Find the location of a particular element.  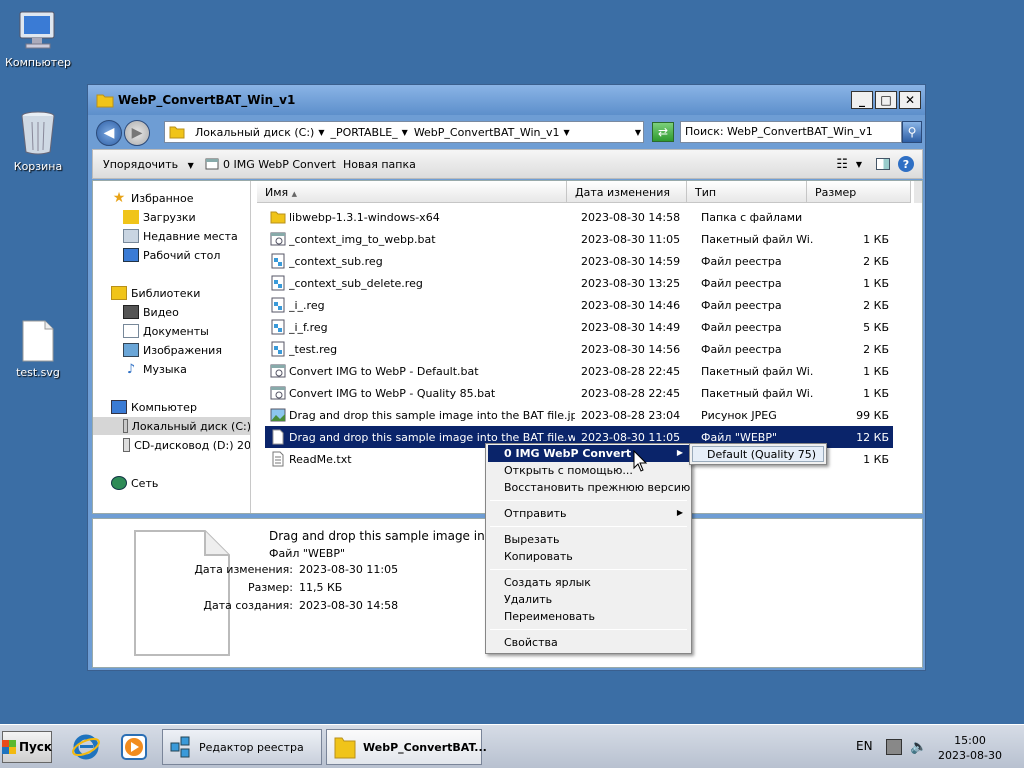

column-header-size: Размер is located at coordinates (859, 192).